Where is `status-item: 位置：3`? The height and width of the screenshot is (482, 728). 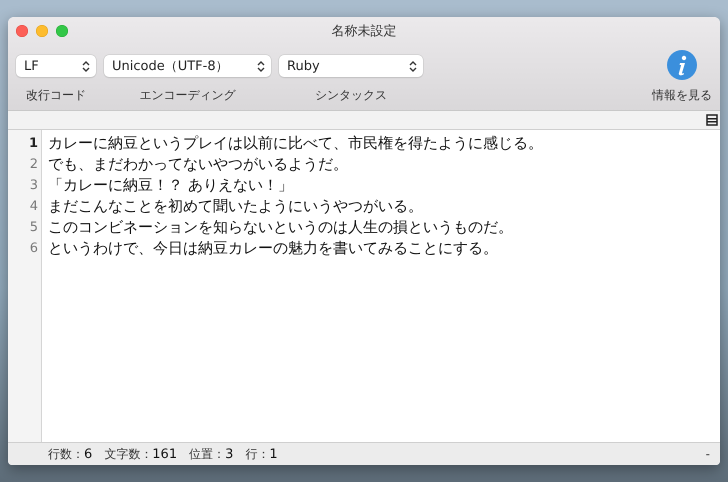
status-item: 位置：3 is located at coordinates (211, 454).